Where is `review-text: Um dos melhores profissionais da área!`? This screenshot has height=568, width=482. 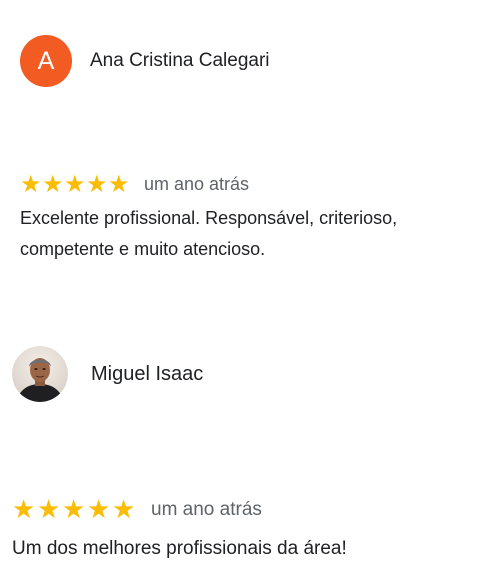
review-text: Um dos melhores profissionais da área! is located at coordinates (179, 548).